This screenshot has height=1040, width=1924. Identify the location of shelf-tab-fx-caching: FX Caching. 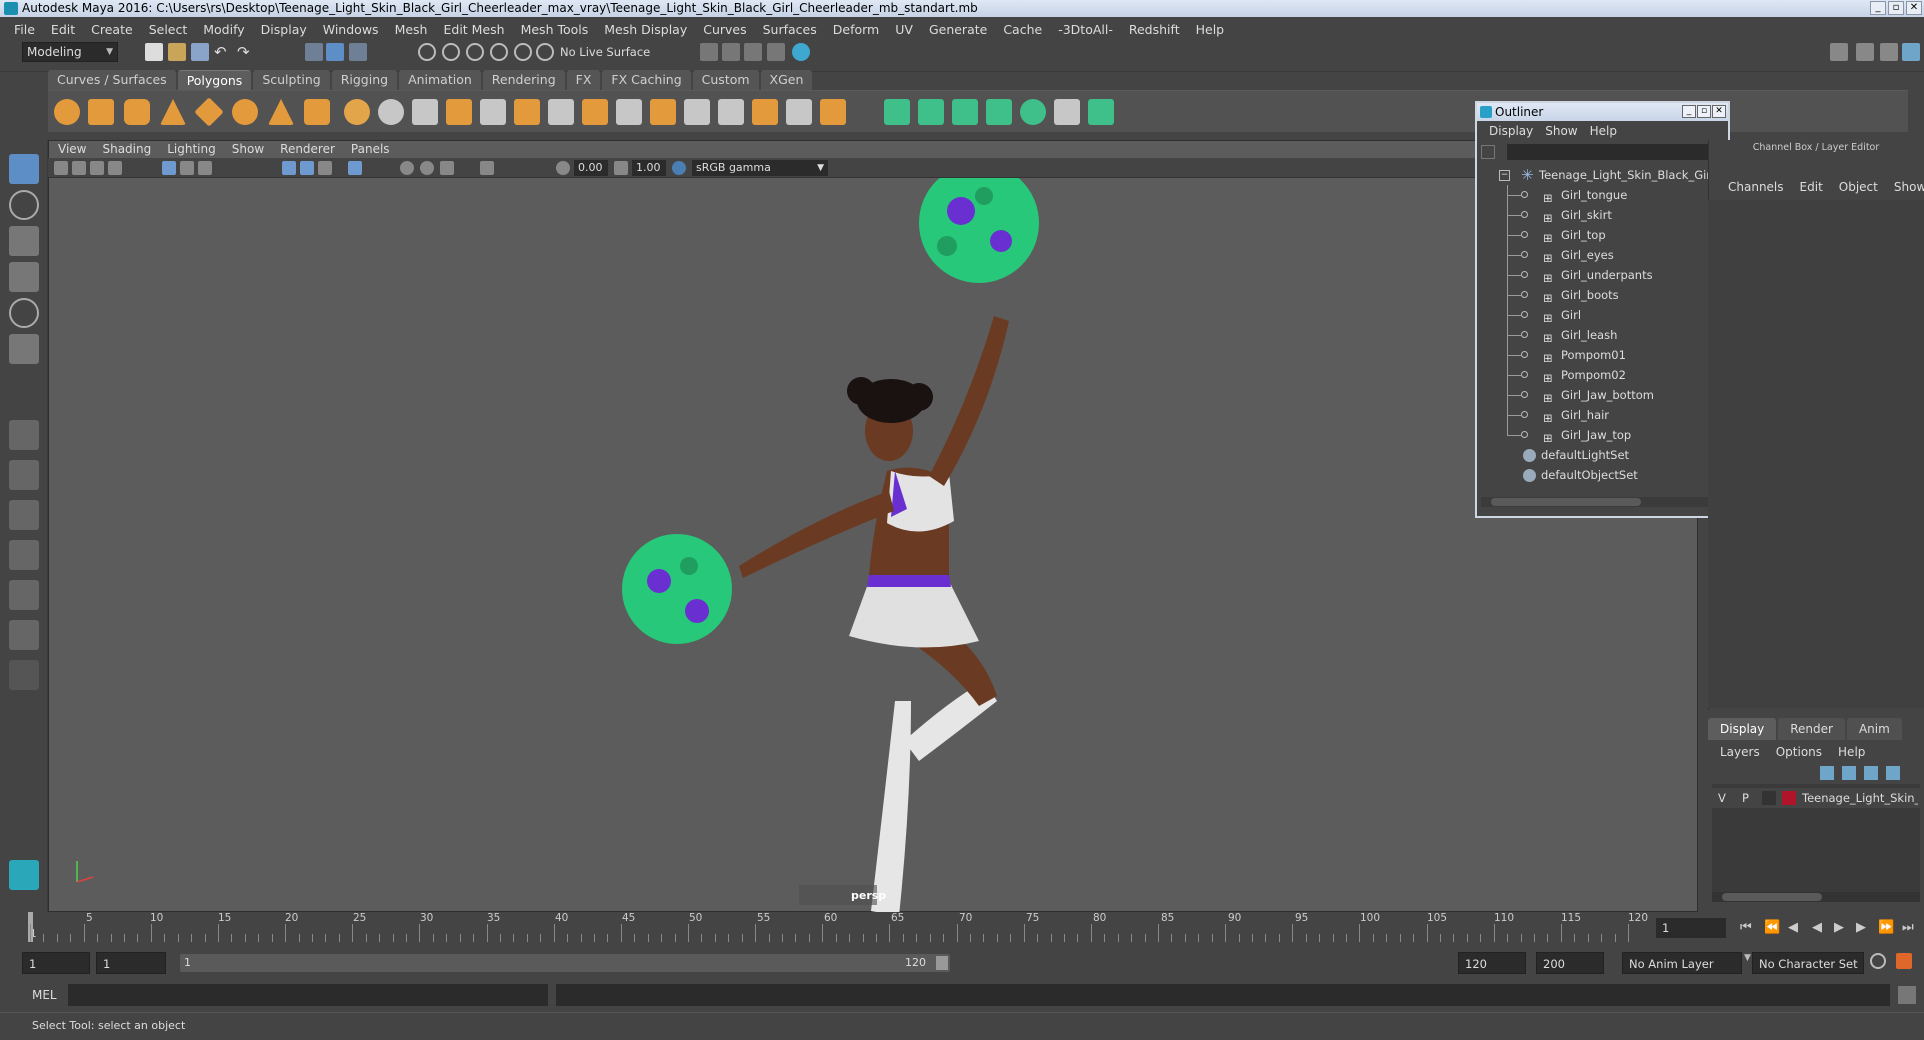
(646, 80).